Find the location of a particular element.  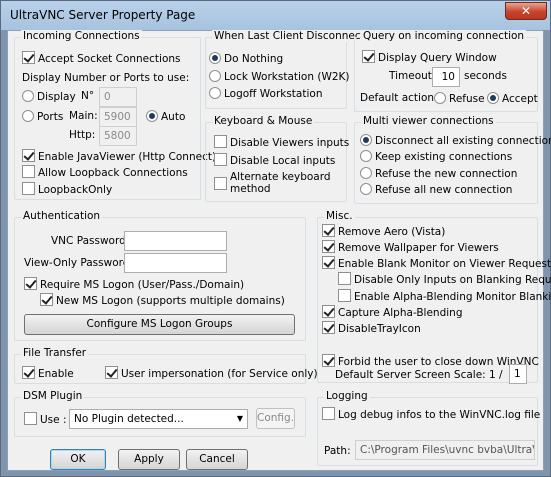

refuse-new-label: Refuse the new connection is located at coordinates (446, 174).